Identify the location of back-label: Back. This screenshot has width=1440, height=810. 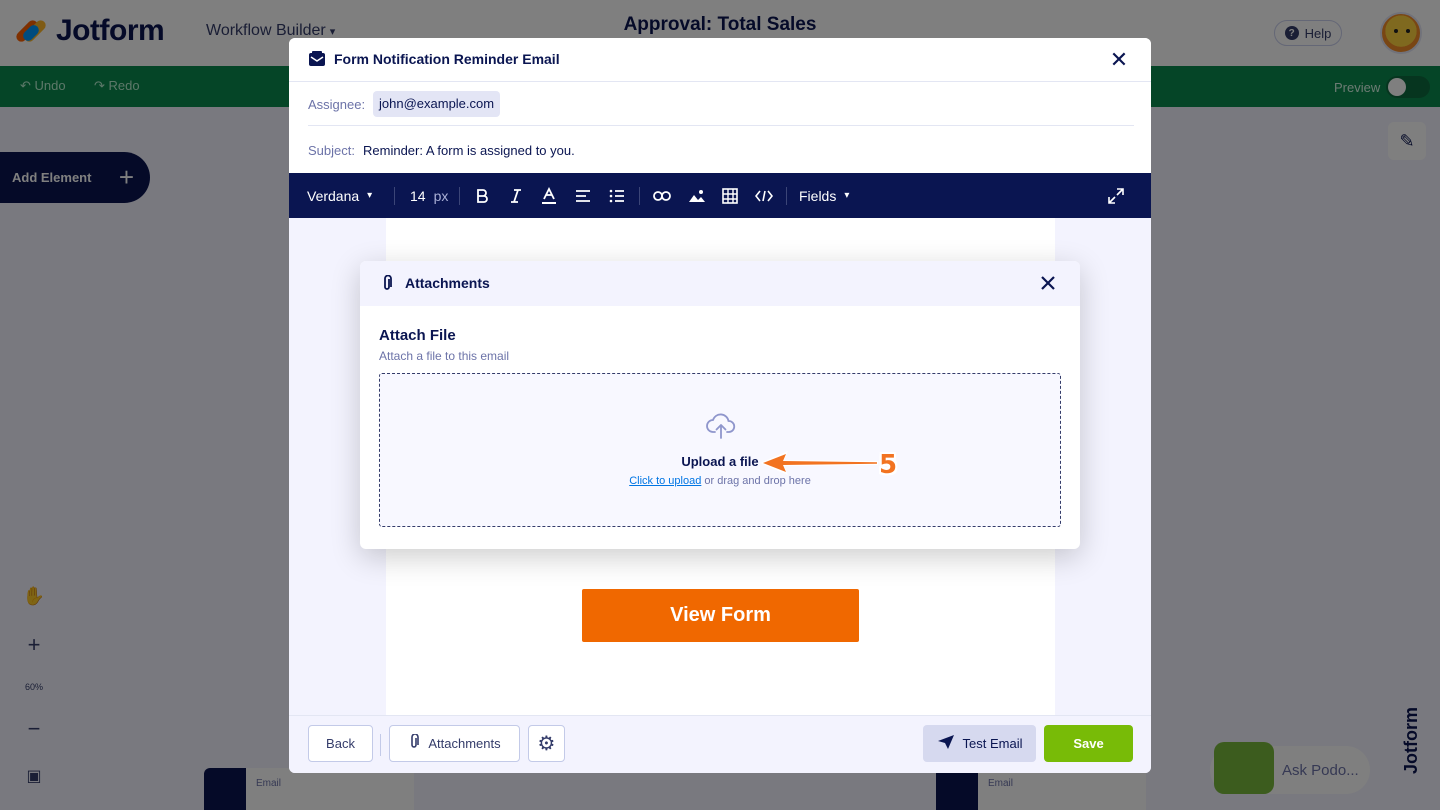
(340, 743).